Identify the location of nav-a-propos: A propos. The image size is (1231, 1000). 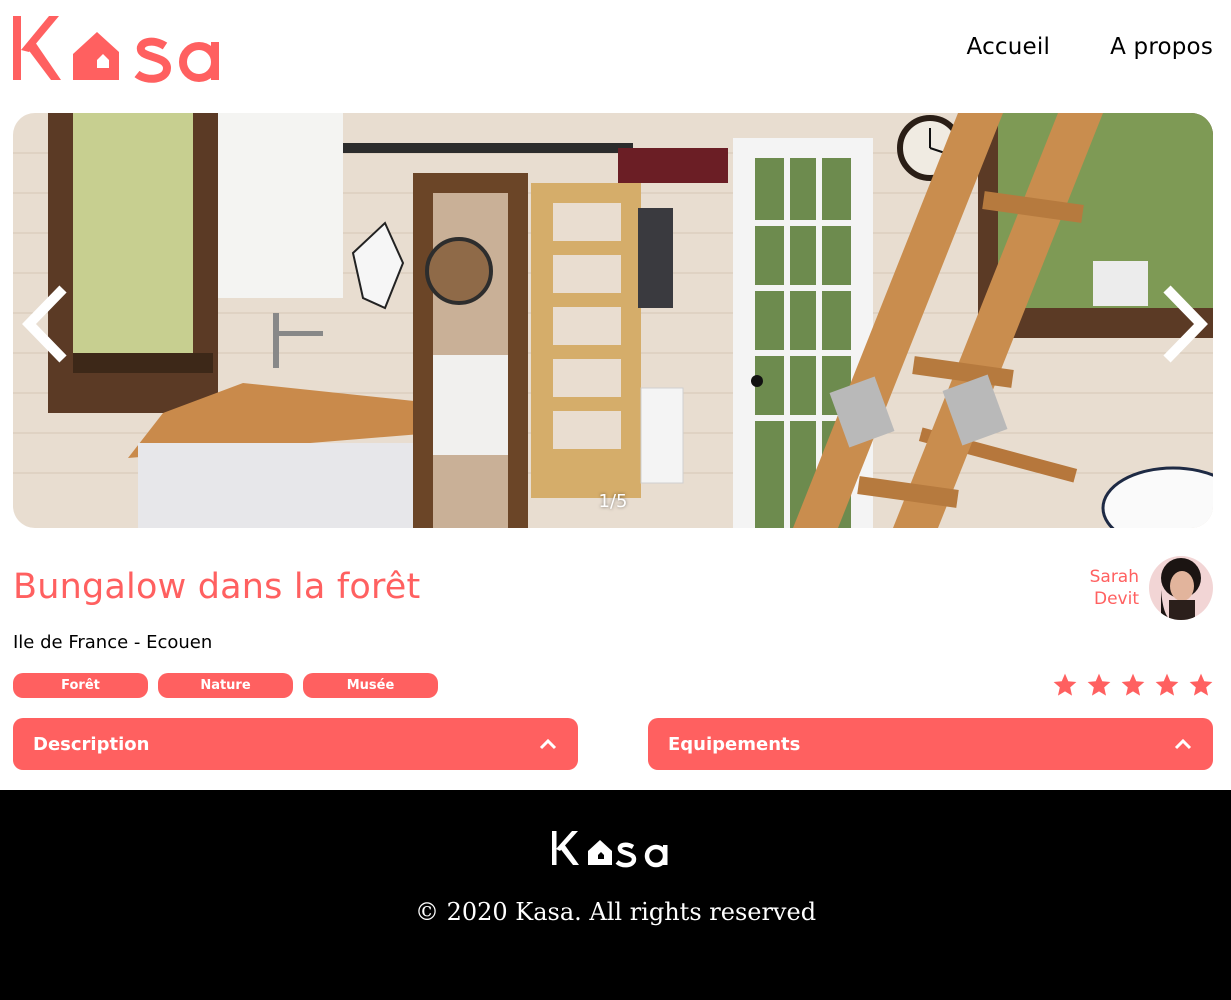
(1161, 47).